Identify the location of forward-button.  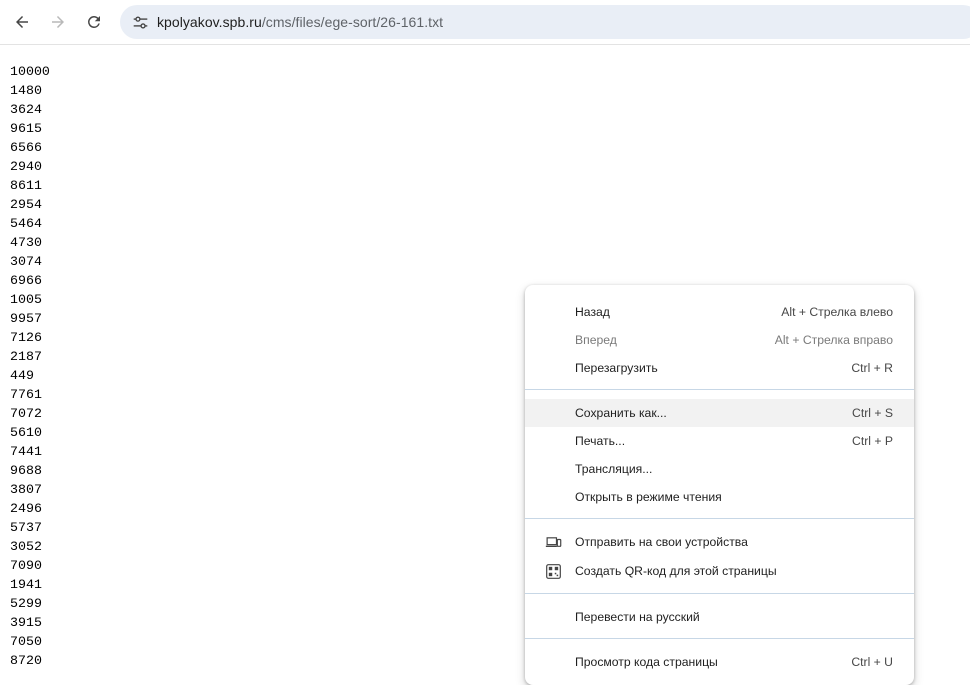
(58, 22).